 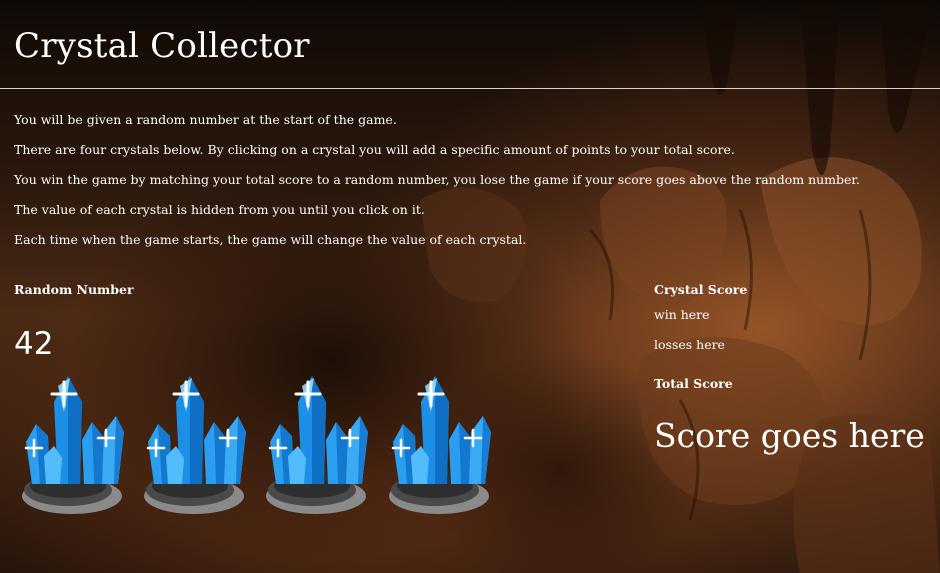 What do you see at coordinates (162, 46) in the screenshot?
I see `page-title: Crystal Collector` at bounding box center [162, 46].